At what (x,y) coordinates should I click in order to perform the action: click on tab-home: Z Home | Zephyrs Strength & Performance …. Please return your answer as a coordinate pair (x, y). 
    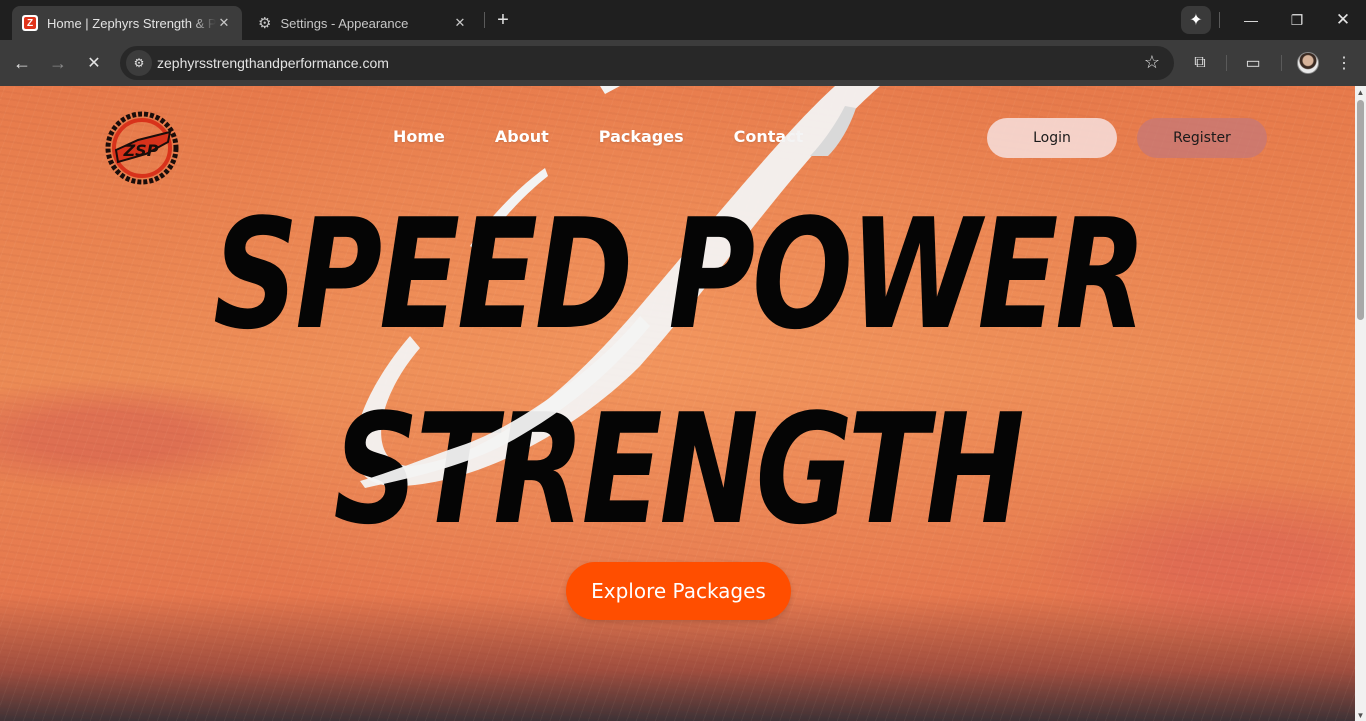
    Looking at the image, I should click on (127, 23).